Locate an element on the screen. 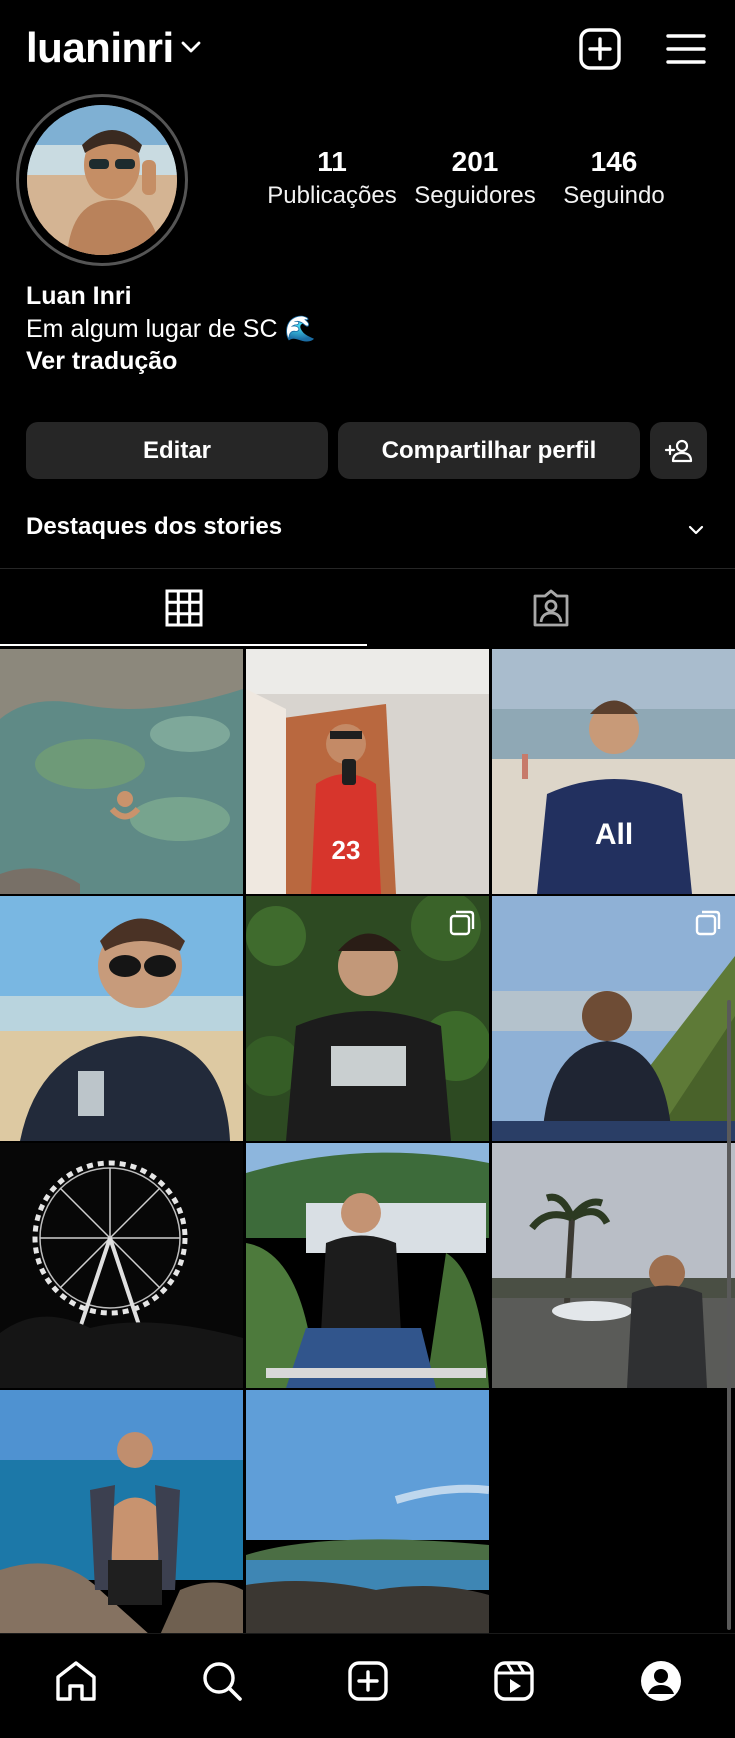 The image size is (735, 1738). profile-icon is located at coordinates (661, 1681).